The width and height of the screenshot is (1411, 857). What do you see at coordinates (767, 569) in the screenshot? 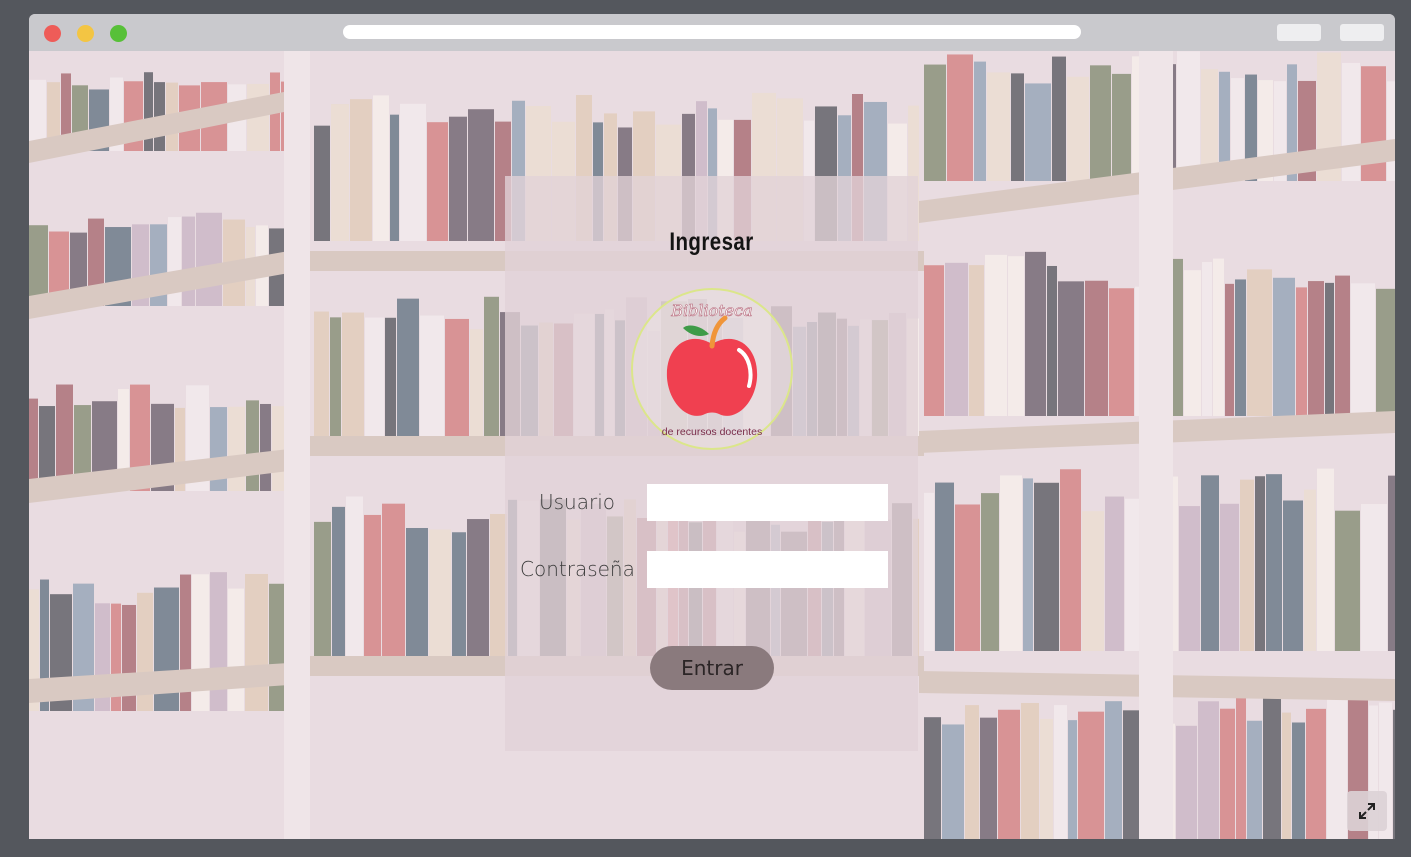
I see `password-input` at bounding box center [767, 569].